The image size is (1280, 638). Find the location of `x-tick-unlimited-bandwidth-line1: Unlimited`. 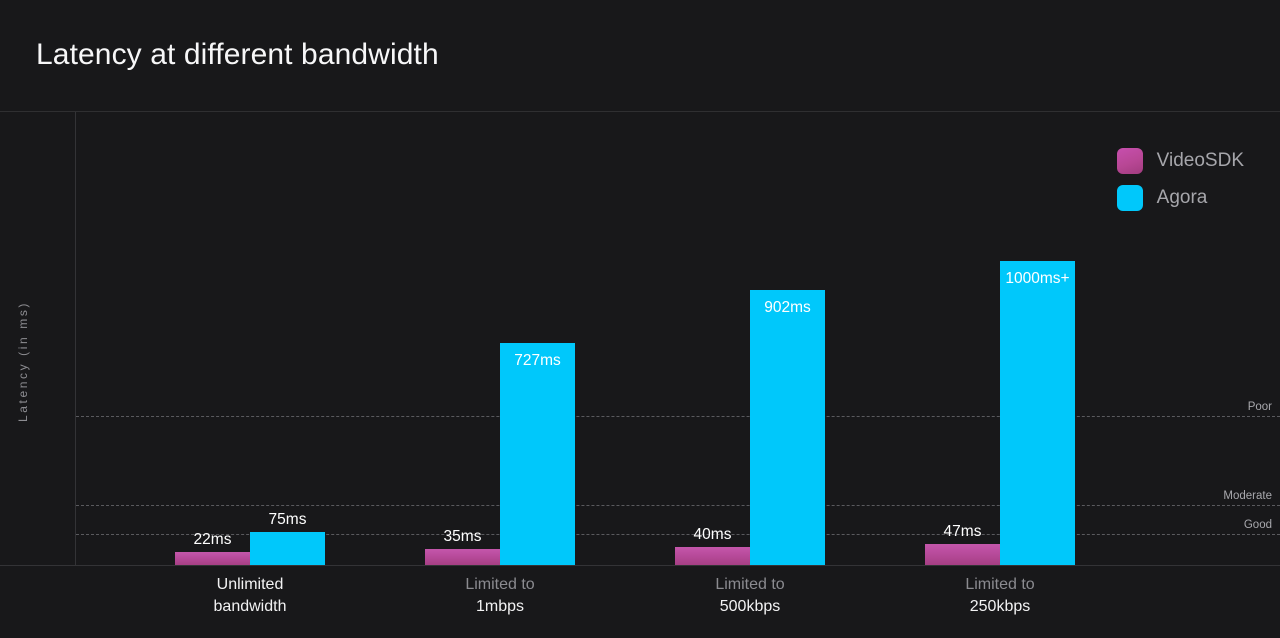

x-tick-unlimited-bandwidth-line1: Unlimited is located at coordinates (250, 584).